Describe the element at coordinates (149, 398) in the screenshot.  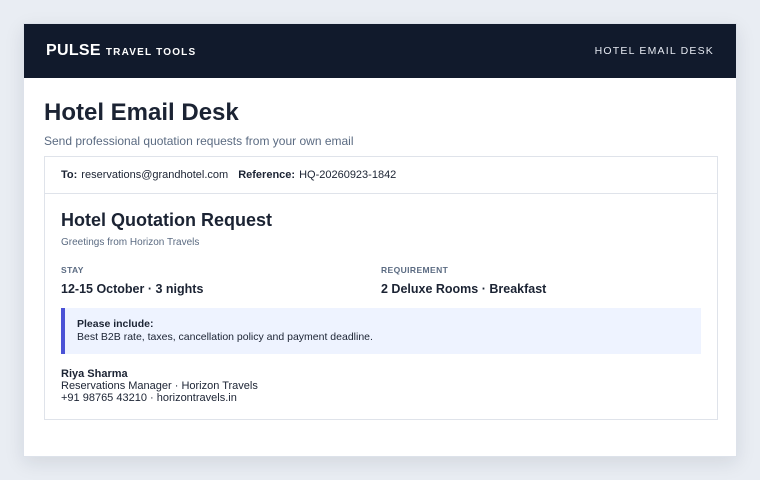
I see `signature-contact: +91 98765 43210 · horizontravels.in` at that location.